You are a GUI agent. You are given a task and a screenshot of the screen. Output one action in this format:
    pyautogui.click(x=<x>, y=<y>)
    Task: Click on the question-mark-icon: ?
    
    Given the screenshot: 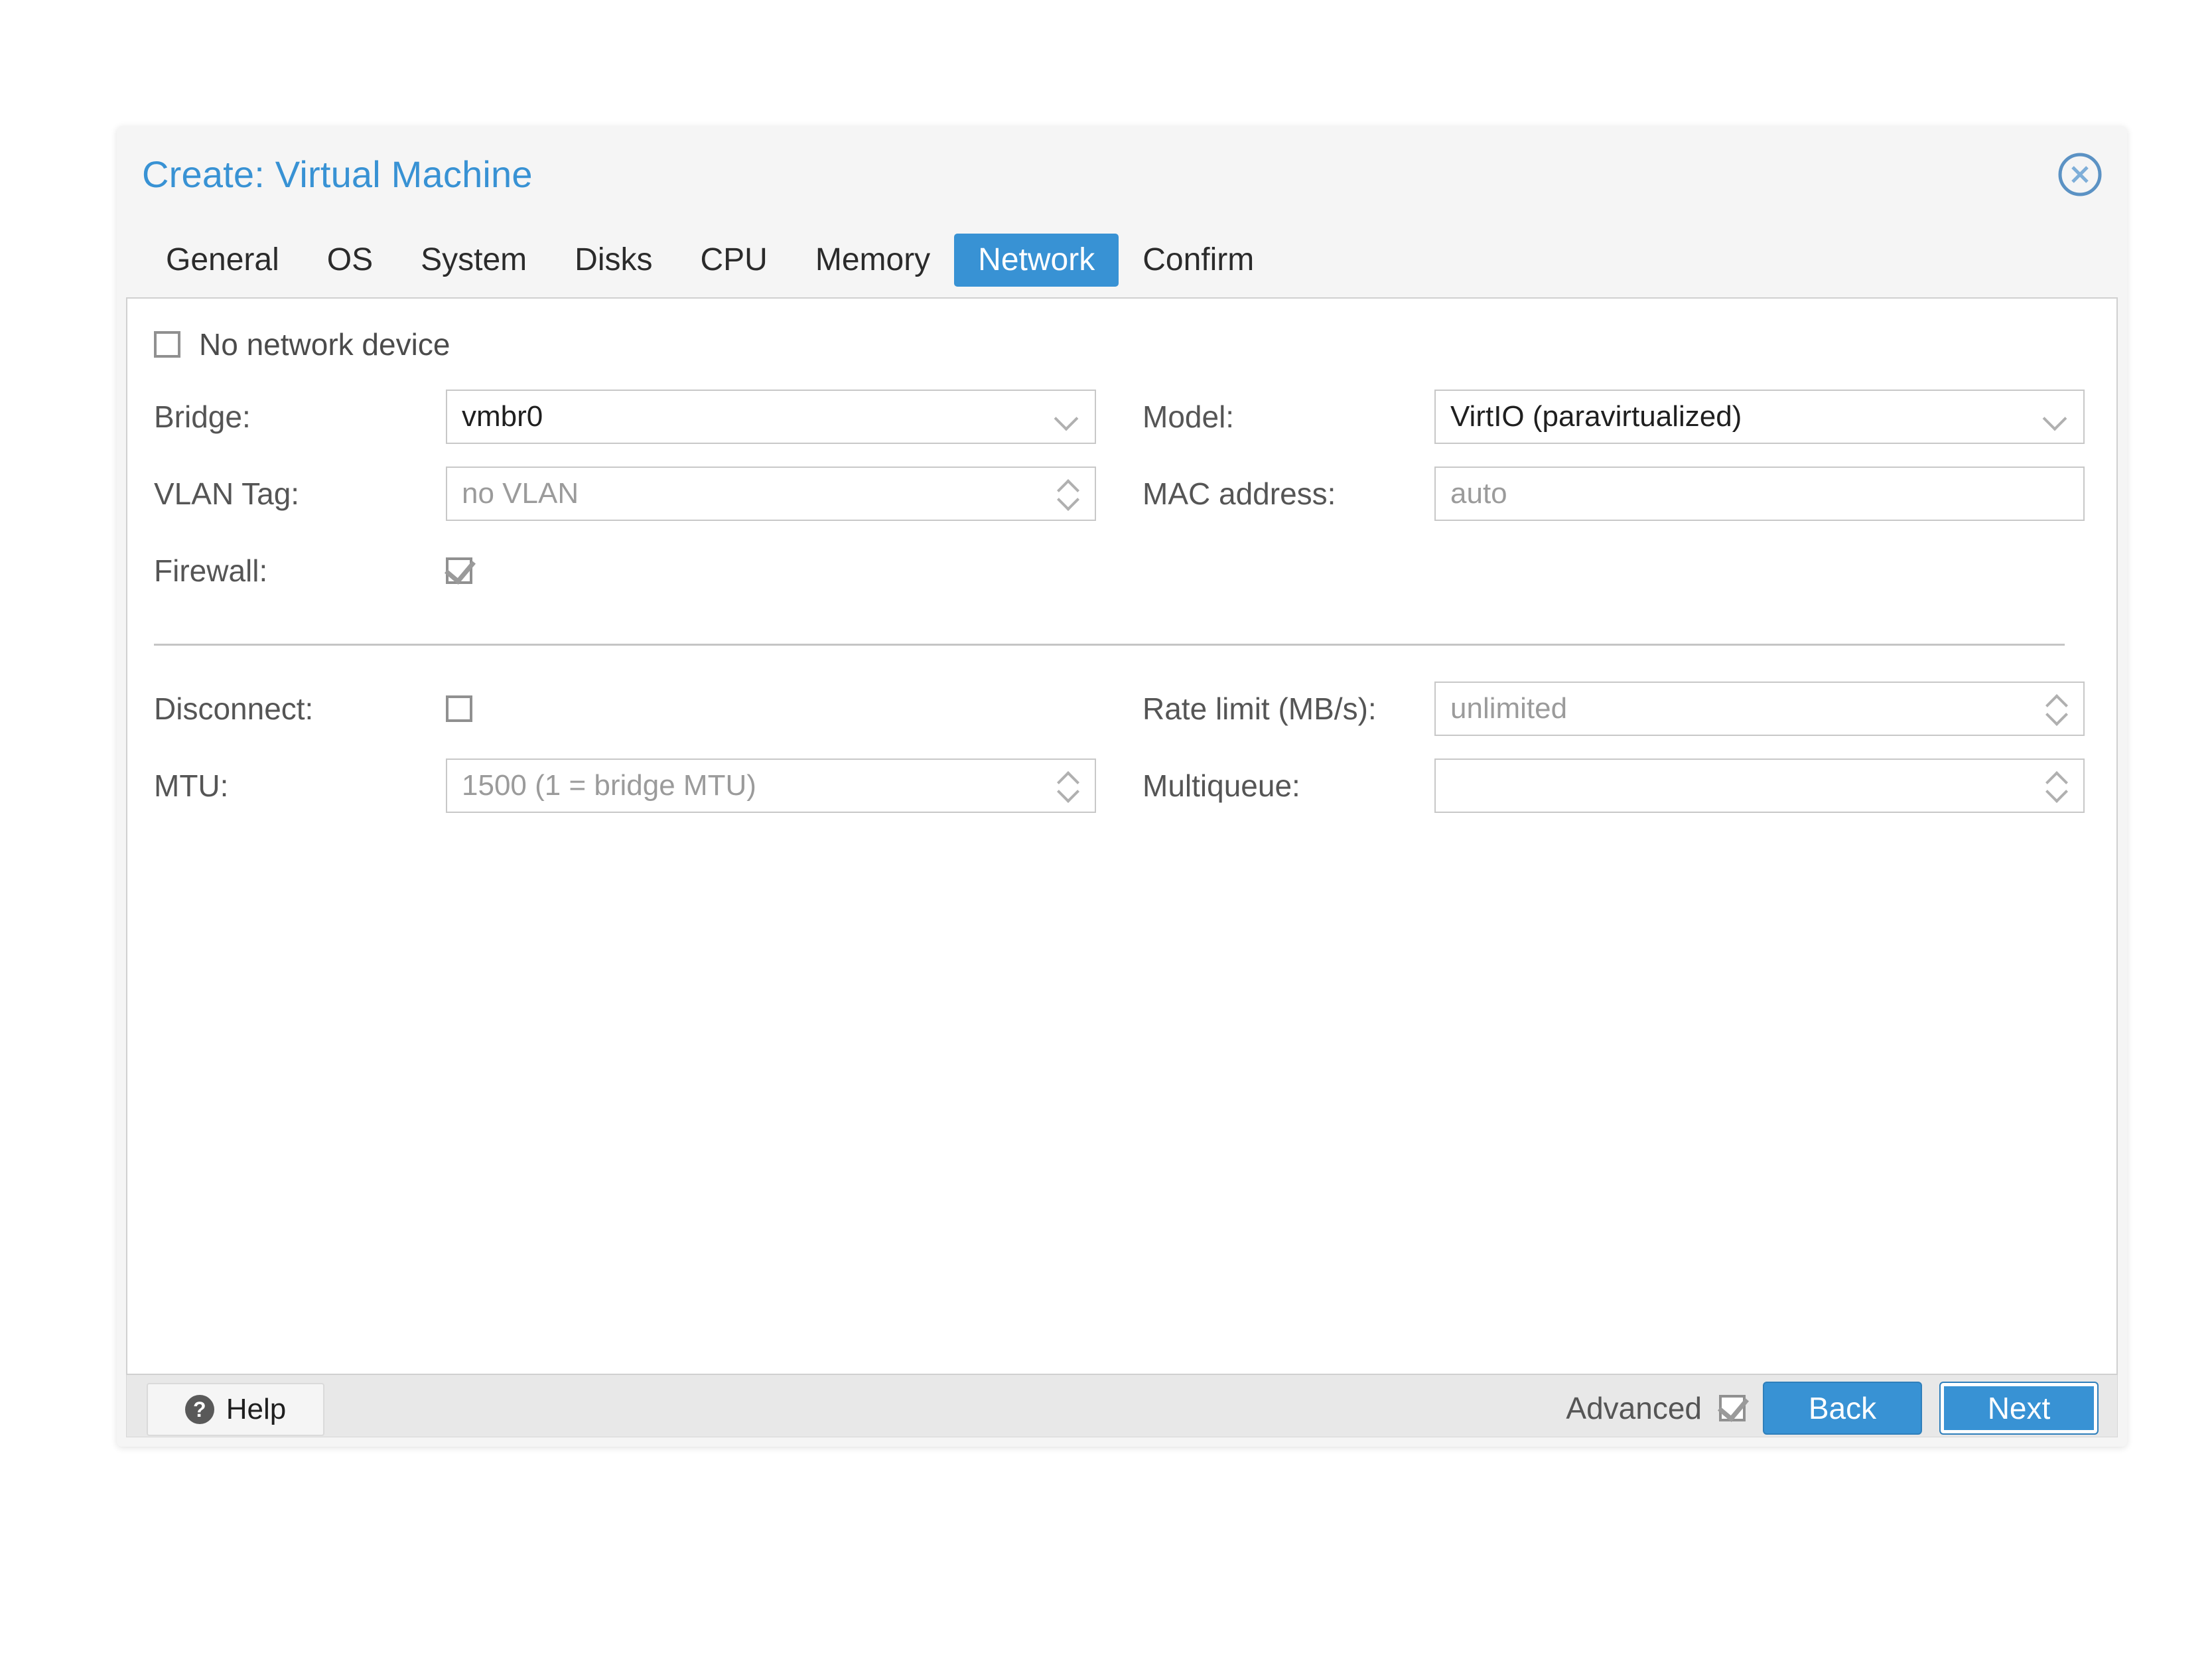 What is the action you would take?
    pyautogui.click(x=199, y=1409)
    